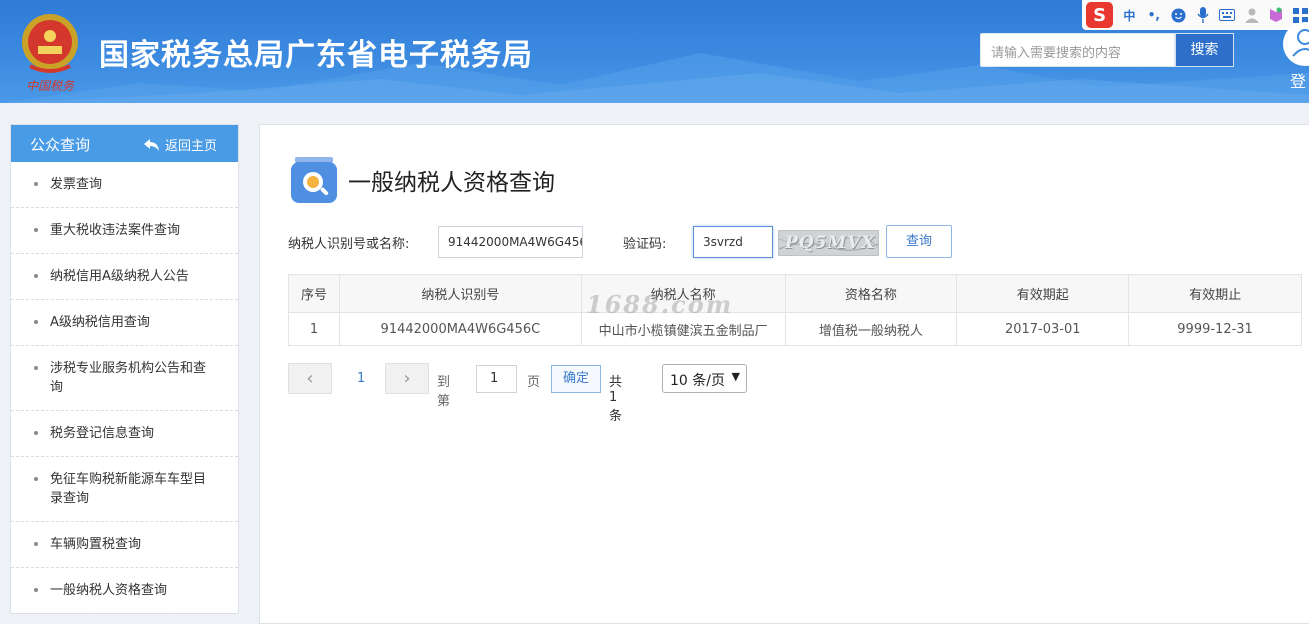 Image resolution: width=1309 pixels, height=624 pixels. Describe the element at coordinates (683, 329) in the screenshot. I see `cell-taxpayer-name: 中山市小榄镇健滨五金制品厂` at that location.